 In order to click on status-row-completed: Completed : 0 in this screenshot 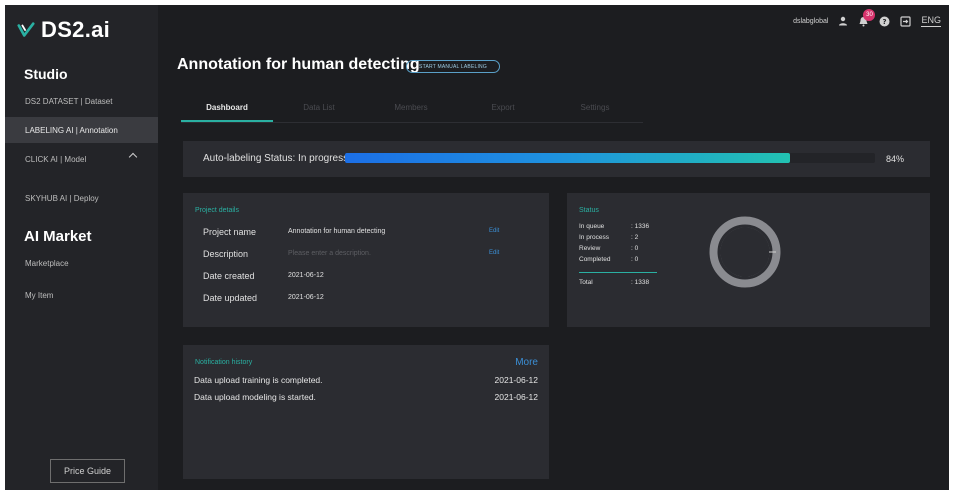, I will do `click(608, 259)`.